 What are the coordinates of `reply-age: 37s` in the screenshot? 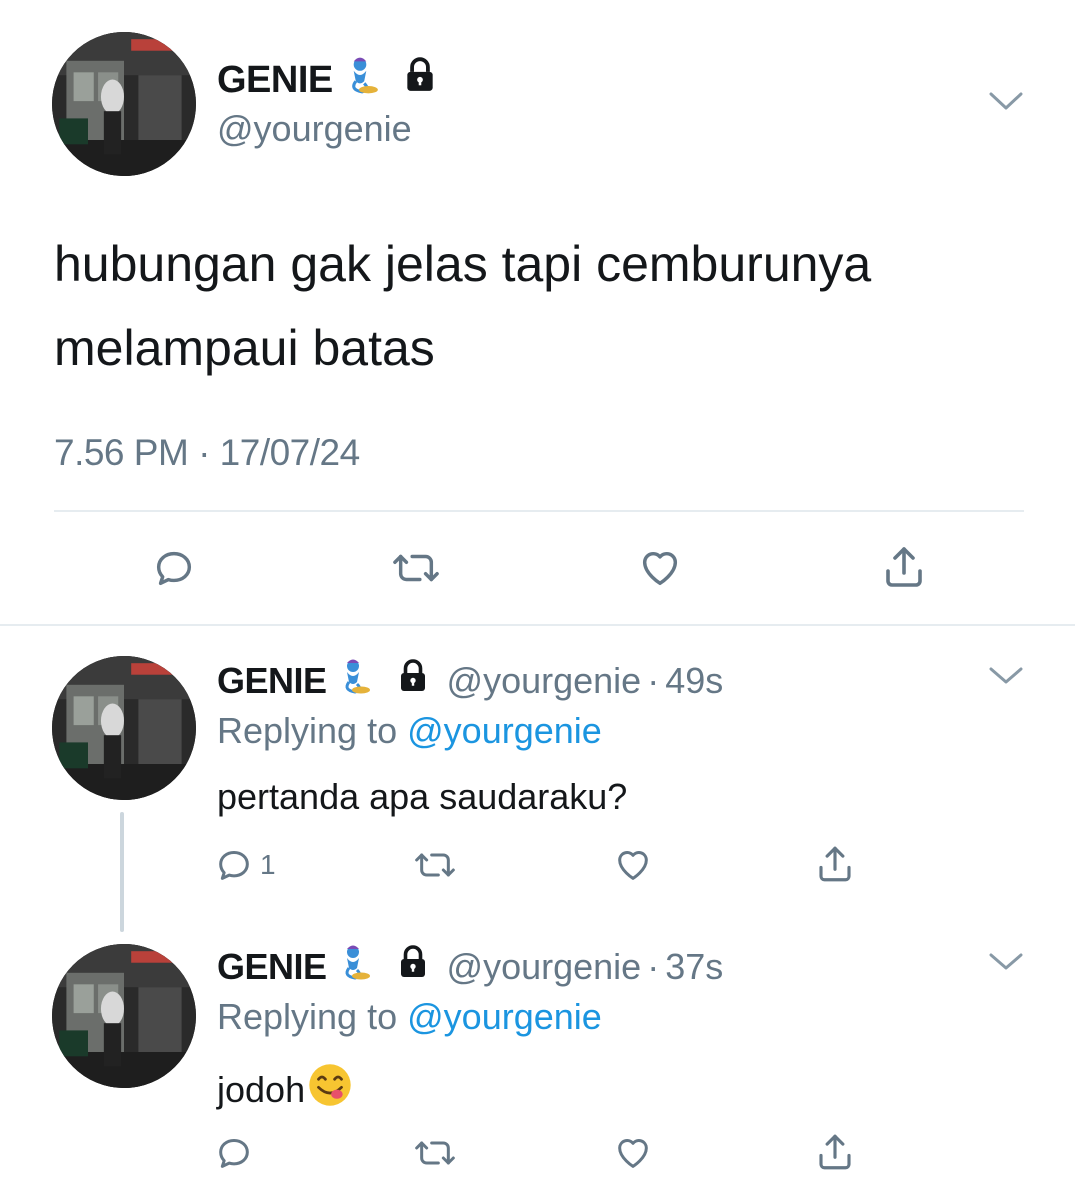 It's located at (694, 967).